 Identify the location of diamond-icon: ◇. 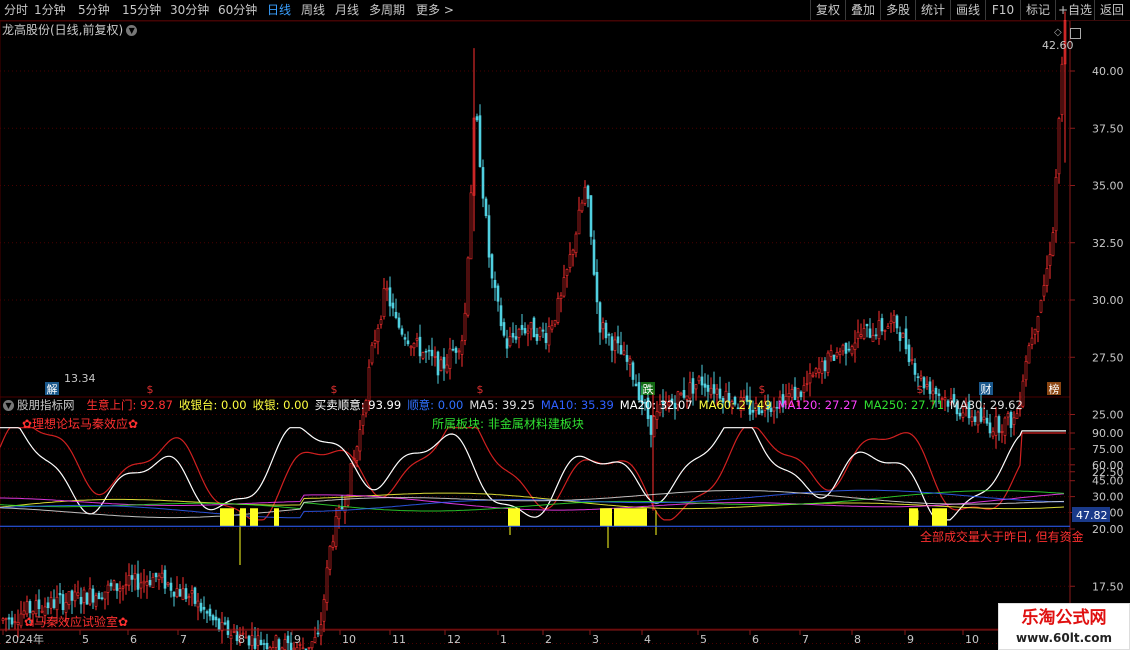
(1058, 32).